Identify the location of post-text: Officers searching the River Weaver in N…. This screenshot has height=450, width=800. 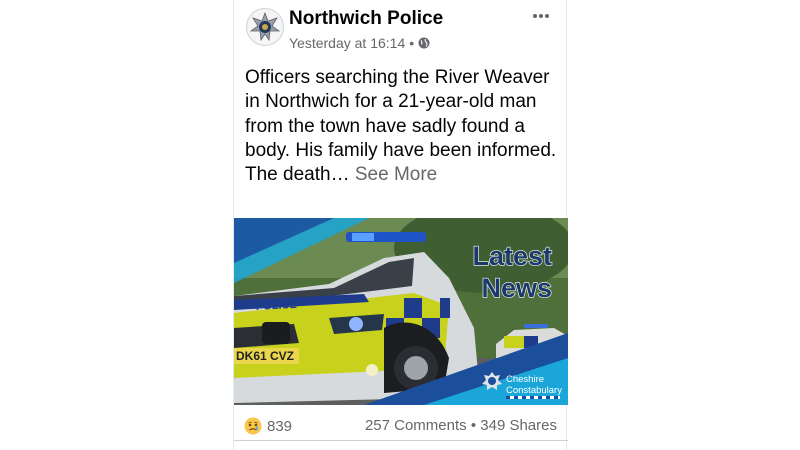
(404, 126).